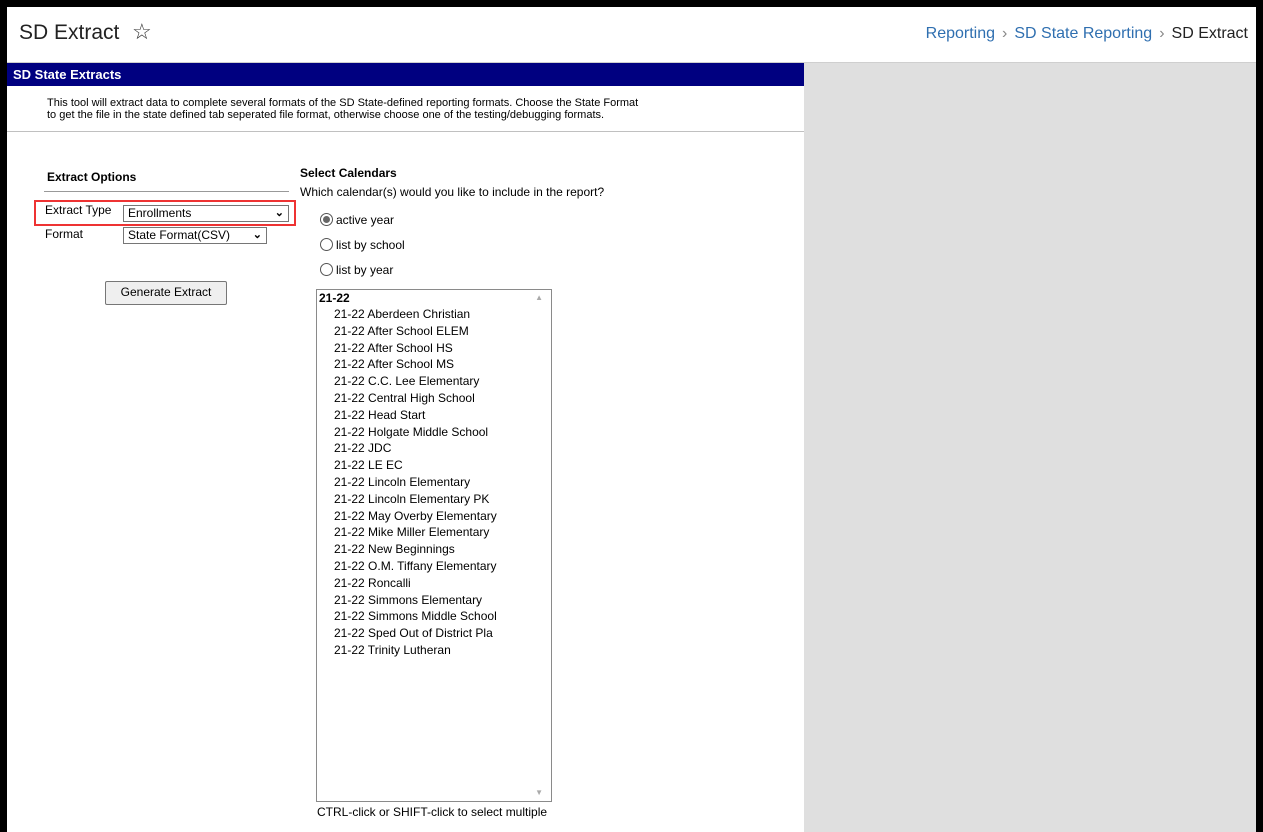 This screenshot has height=832, width=1263. Describe the element at coordinates (326, 219) in the screenshot. I see `radio-selected-icon` at that location.